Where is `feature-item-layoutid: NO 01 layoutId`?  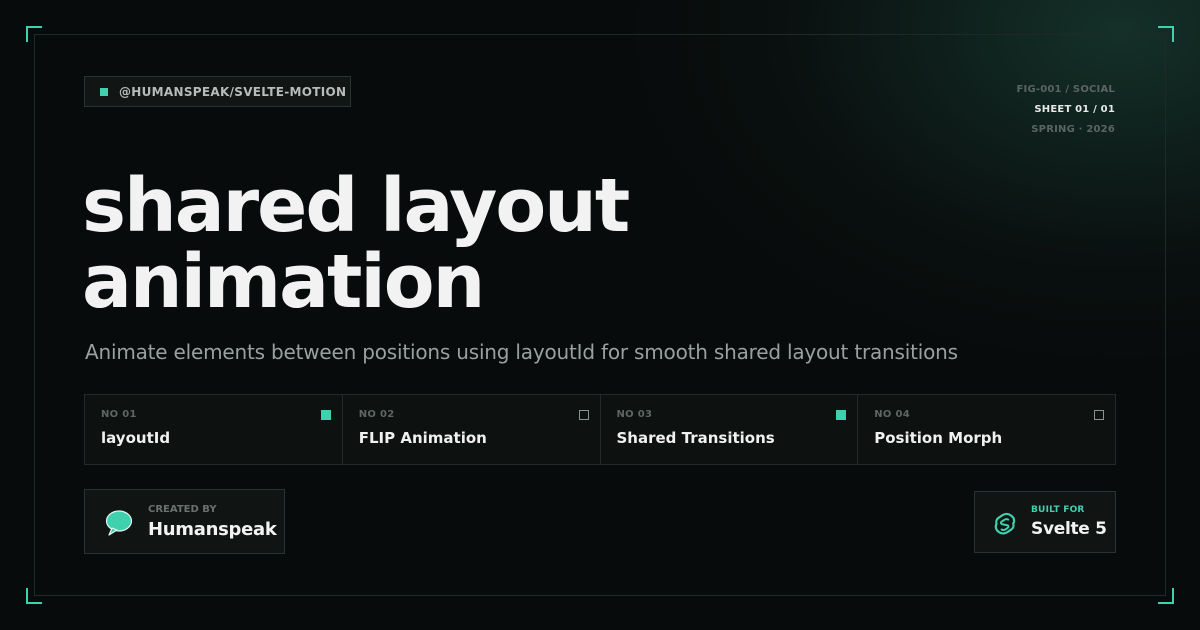
feature-item-layoutid: NO 01 layoutId is located at coordinates (214, 429).